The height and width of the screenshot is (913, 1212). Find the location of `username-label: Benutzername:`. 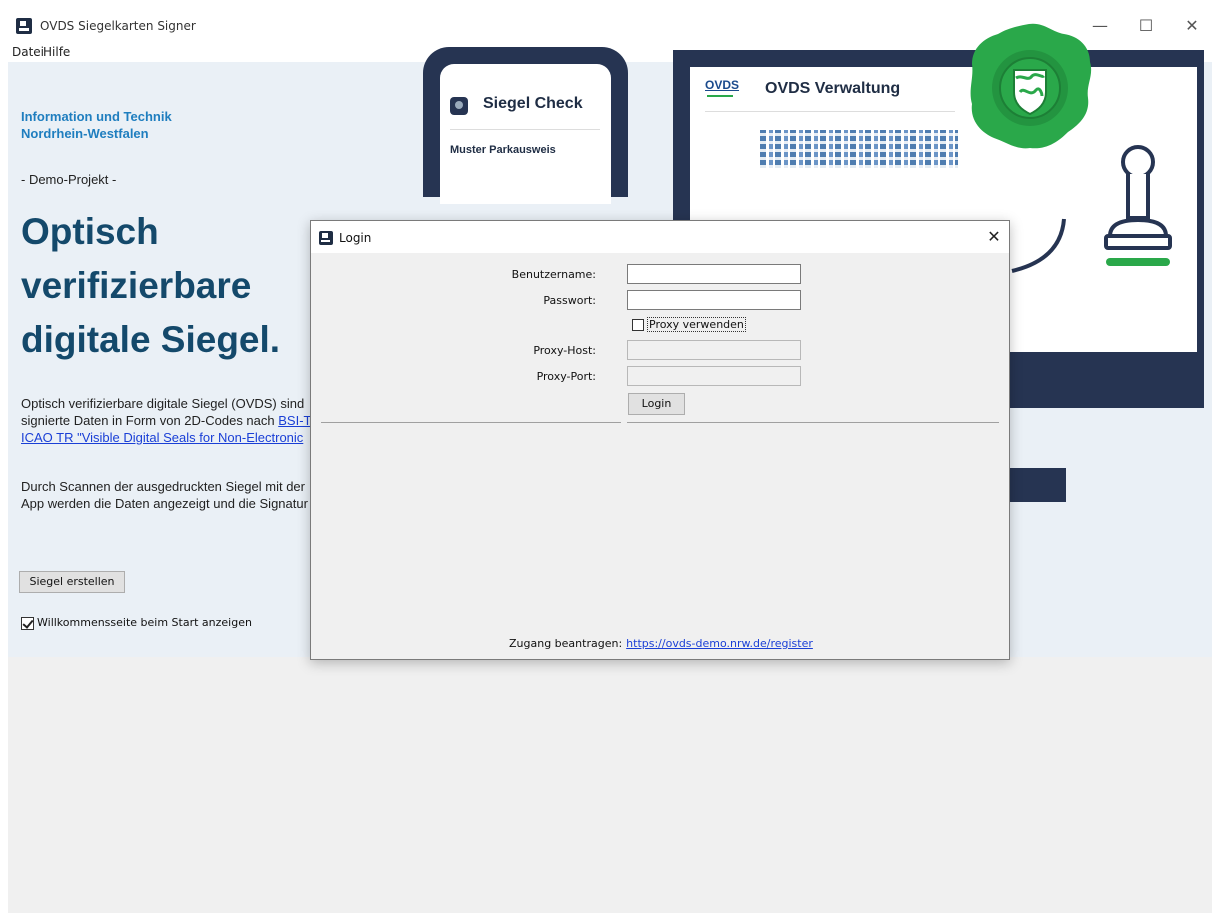

username-label: Benutzername: is located at coordinates (553, 274).